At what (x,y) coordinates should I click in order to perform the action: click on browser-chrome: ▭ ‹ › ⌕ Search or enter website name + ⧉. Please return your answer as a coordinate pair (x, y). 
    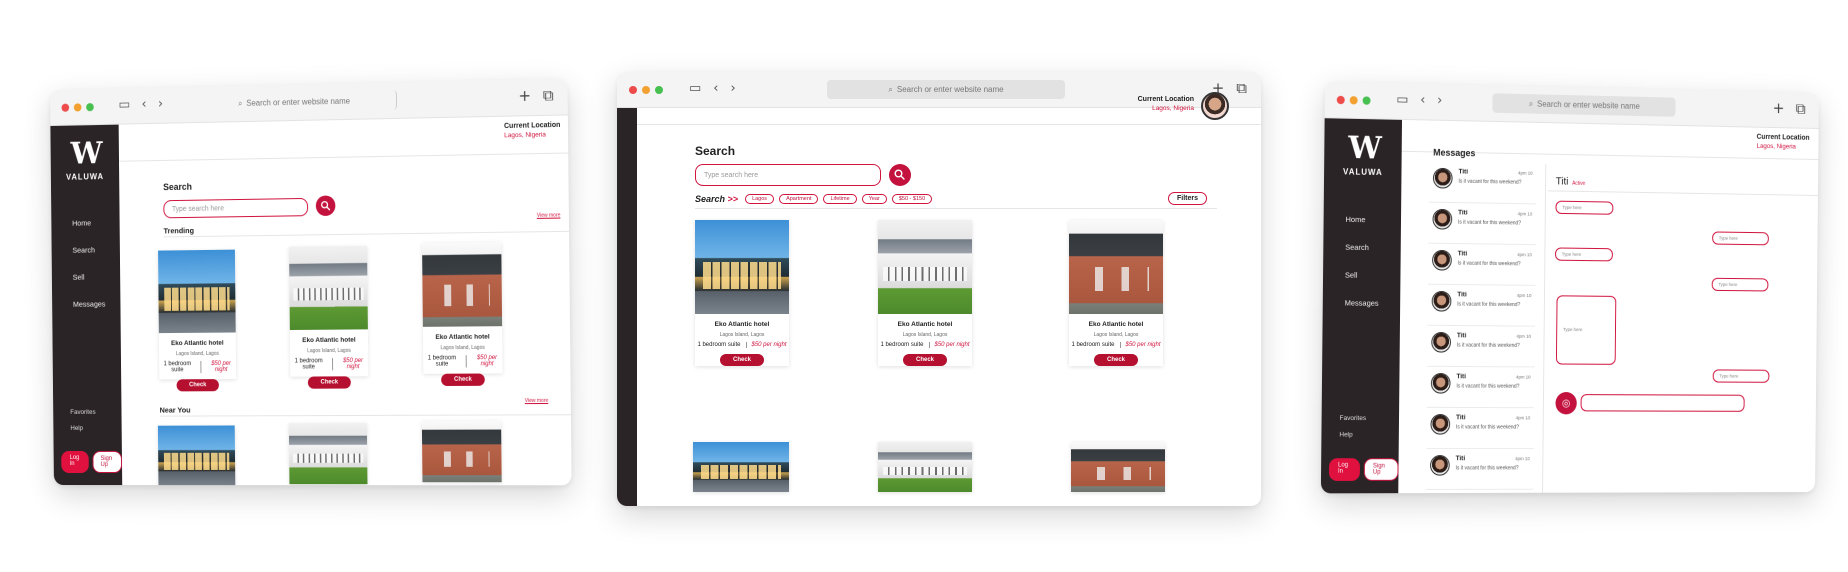
    Looking at the image, I should click on (309, 102).